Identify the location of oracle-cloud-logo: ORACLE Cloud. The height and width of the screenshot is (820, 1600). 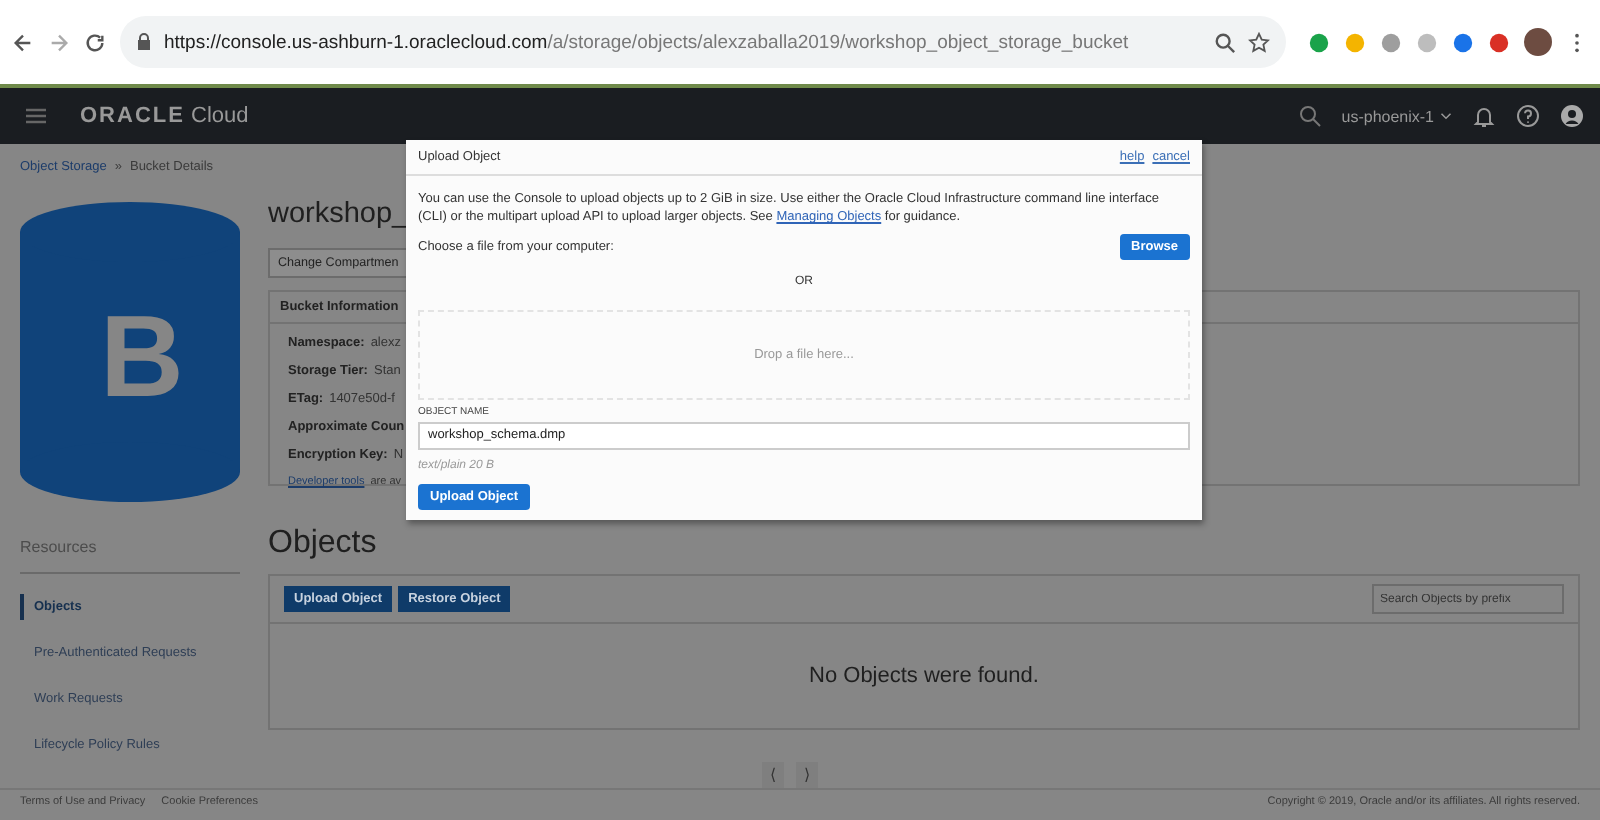
(164, 116).